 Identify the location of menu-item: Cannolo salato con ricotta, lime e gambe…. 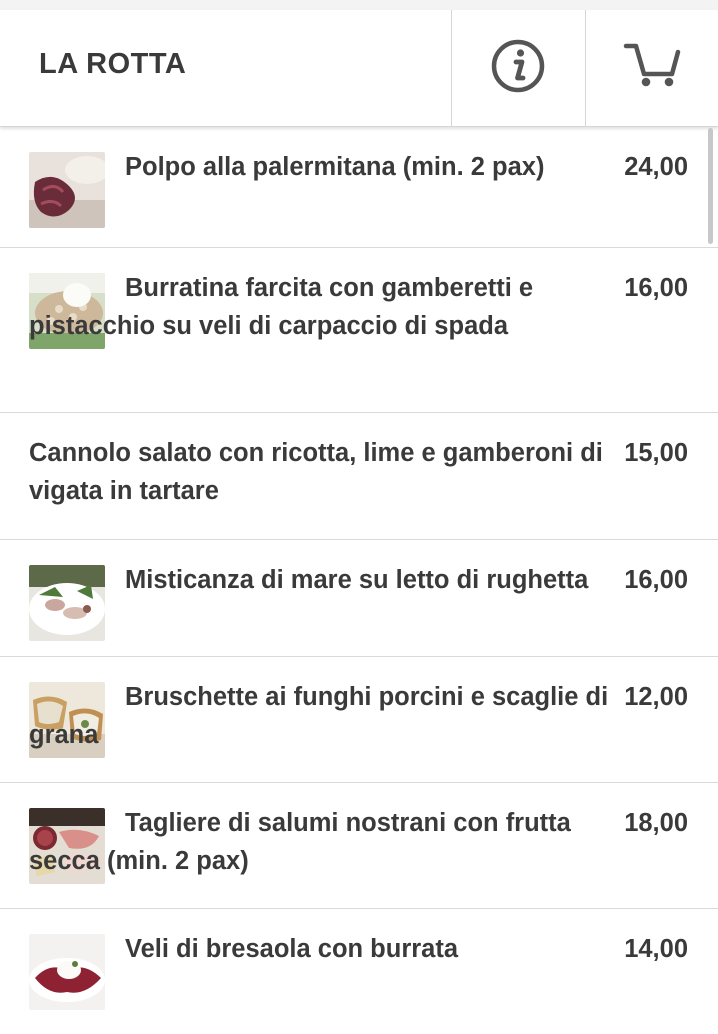
(359, 476).